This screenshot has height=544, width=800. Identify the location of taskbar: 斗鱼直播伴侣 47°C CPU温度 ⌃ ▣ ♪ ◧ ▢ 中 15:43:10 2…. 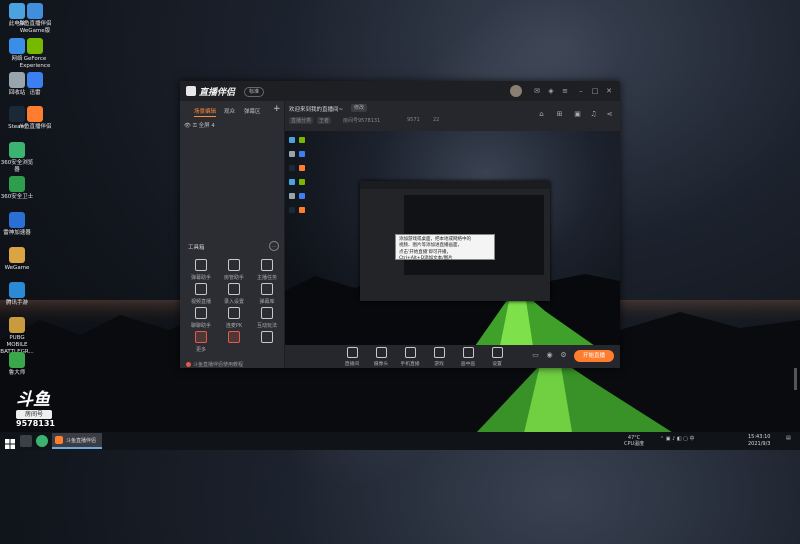
(400, 441).